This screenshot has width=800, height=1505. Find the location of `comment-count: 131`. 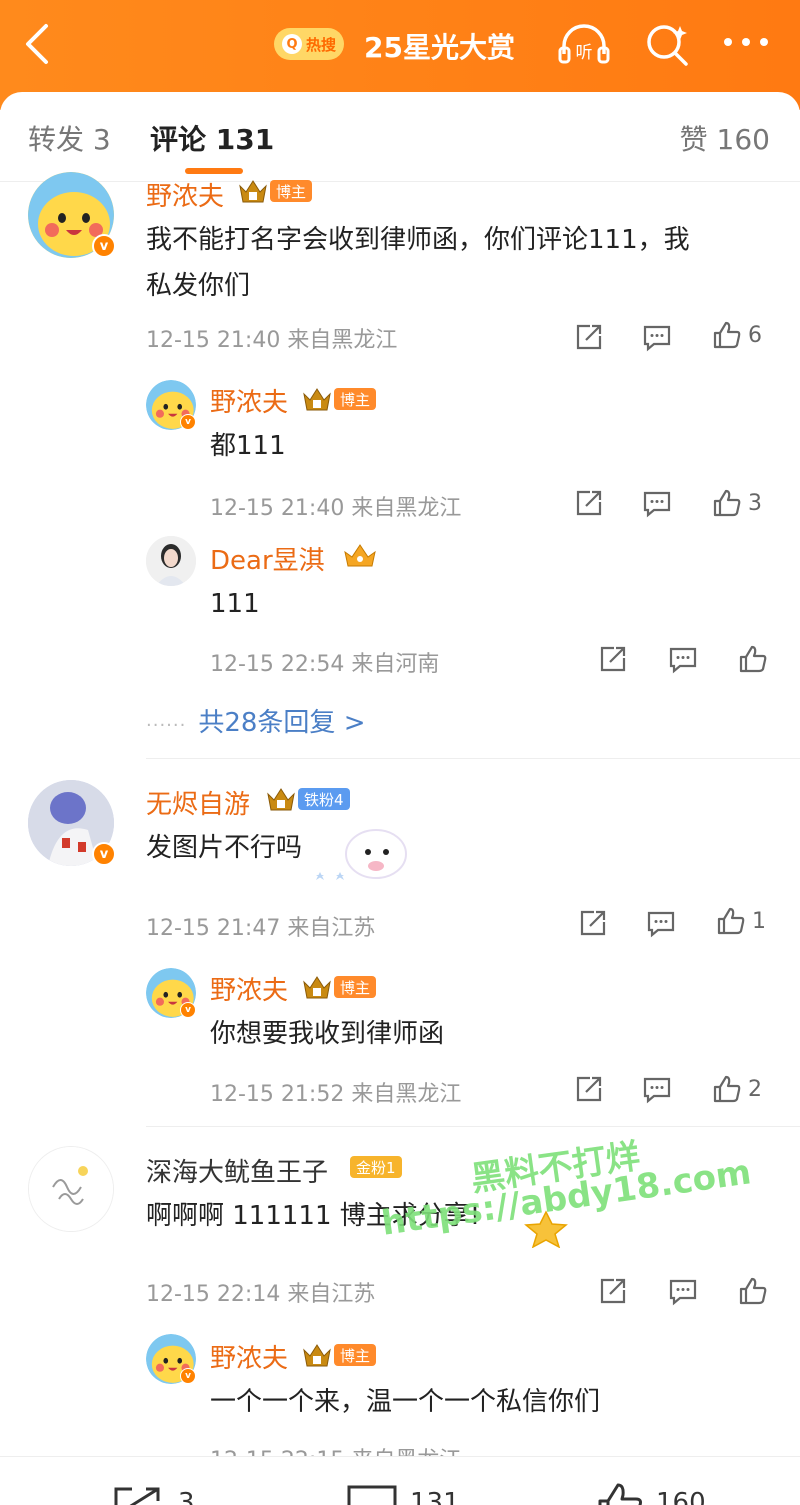

comment-count: 131 is located at coordinates (435, 1496).